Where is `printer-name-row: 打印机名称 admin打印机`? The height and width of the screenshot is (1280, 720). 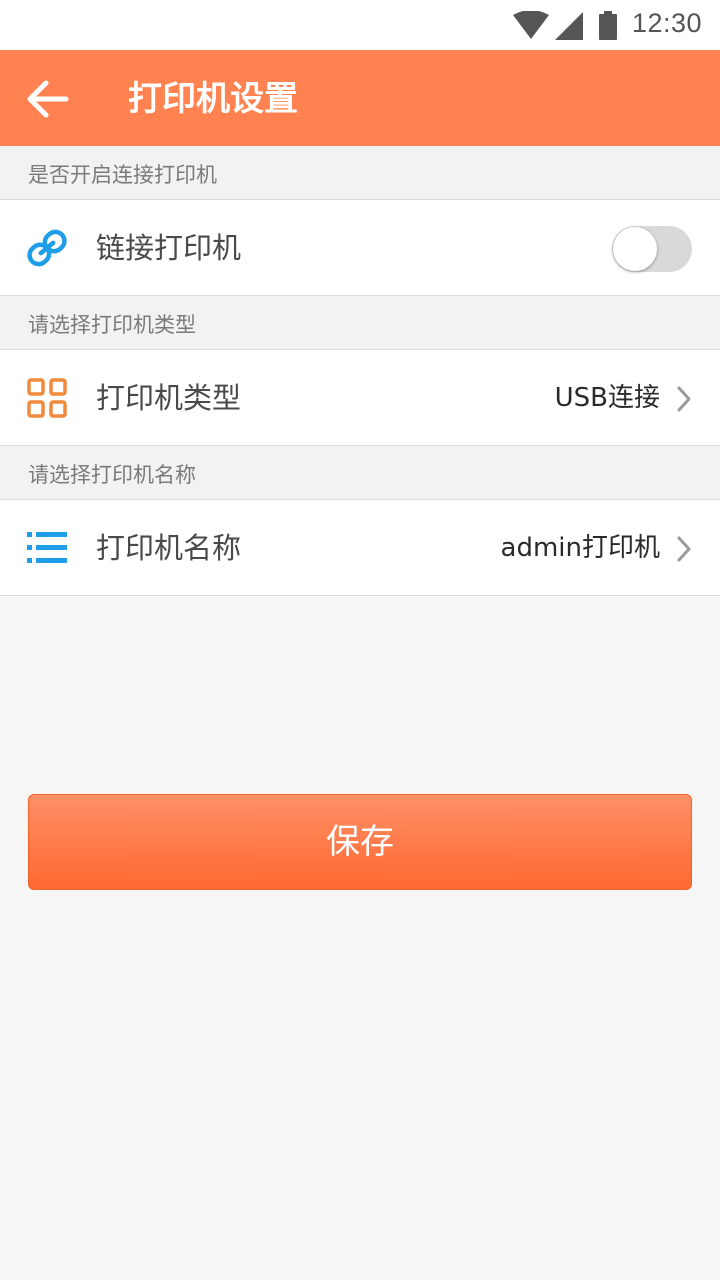 printer-name-row: 打印机名称 admin打印机 is located at coordinates (360, 548).